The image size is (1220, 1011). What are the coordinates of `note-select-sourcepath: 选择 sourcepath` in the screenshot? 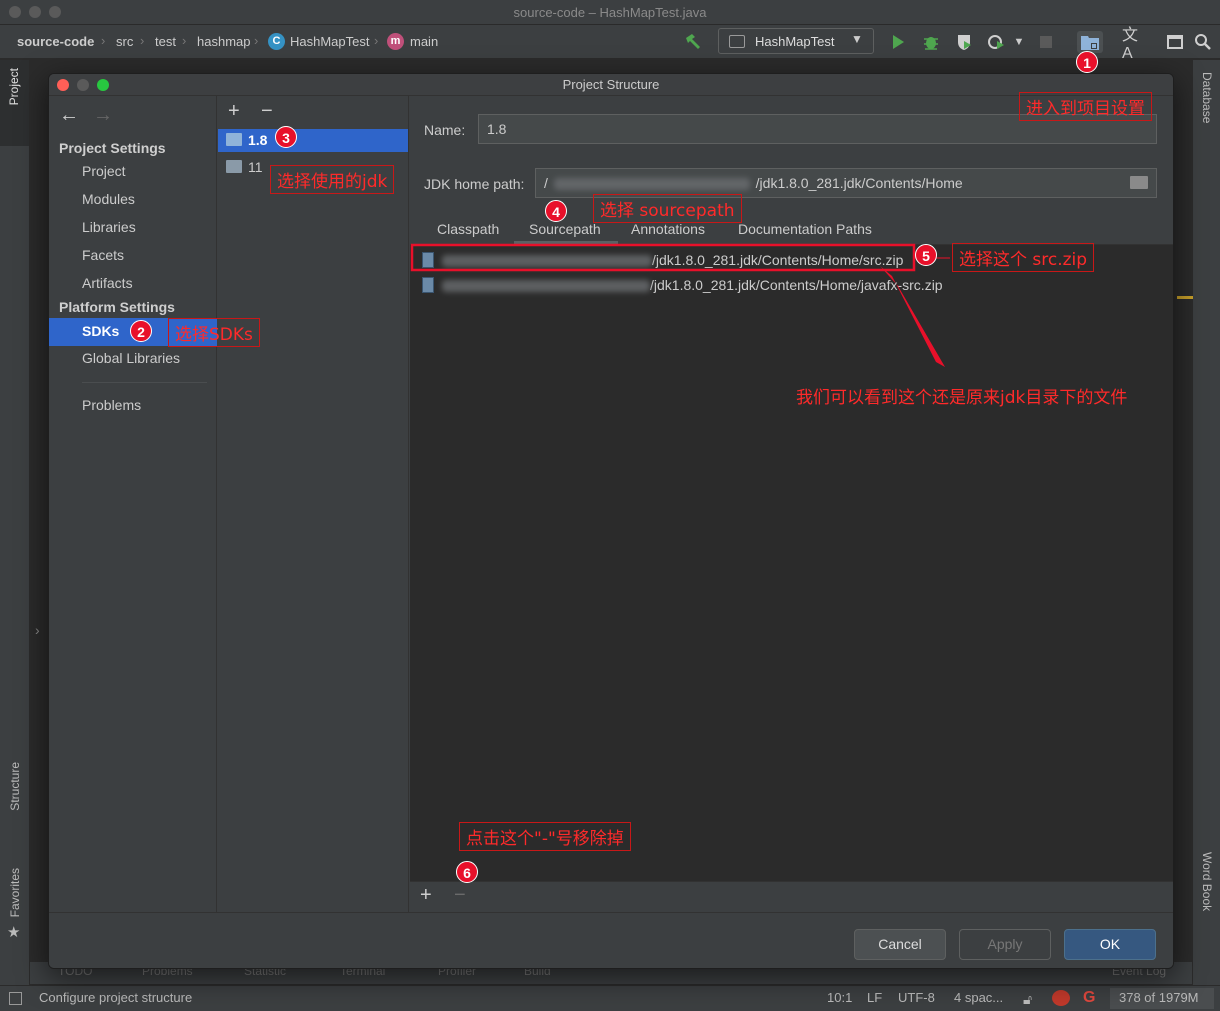 It's located at (667, 208).